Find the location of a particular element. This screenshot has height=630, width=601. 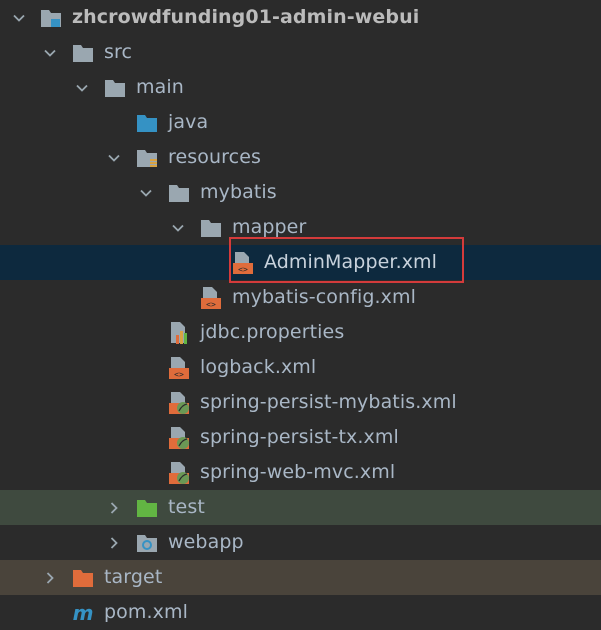

module-folder-icon is located at coordinates (51, 17).